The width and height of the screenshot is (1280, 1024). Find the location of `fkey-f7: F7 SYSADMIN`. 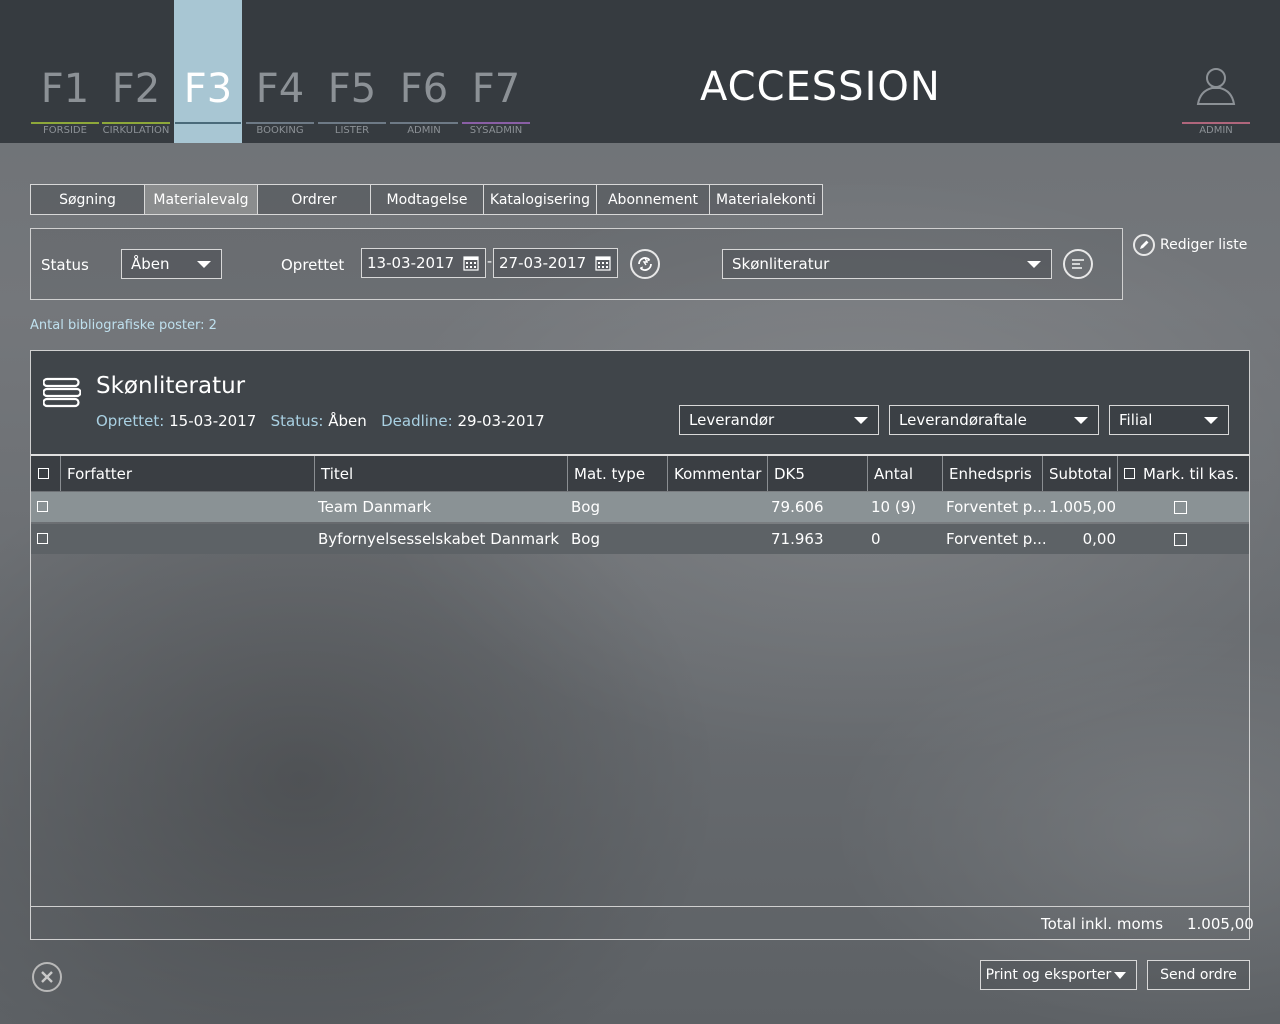

fkey-f7: F7 SYSADMIN is located at coordinates (496, 71).